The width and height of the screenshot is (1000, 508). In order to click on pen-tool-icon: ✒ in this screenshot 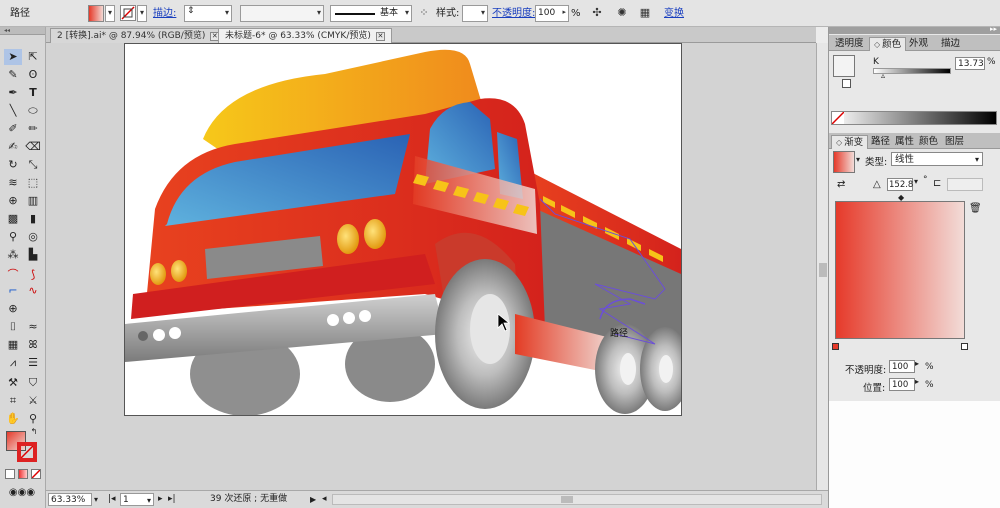, I will do `click(13, 93)`.